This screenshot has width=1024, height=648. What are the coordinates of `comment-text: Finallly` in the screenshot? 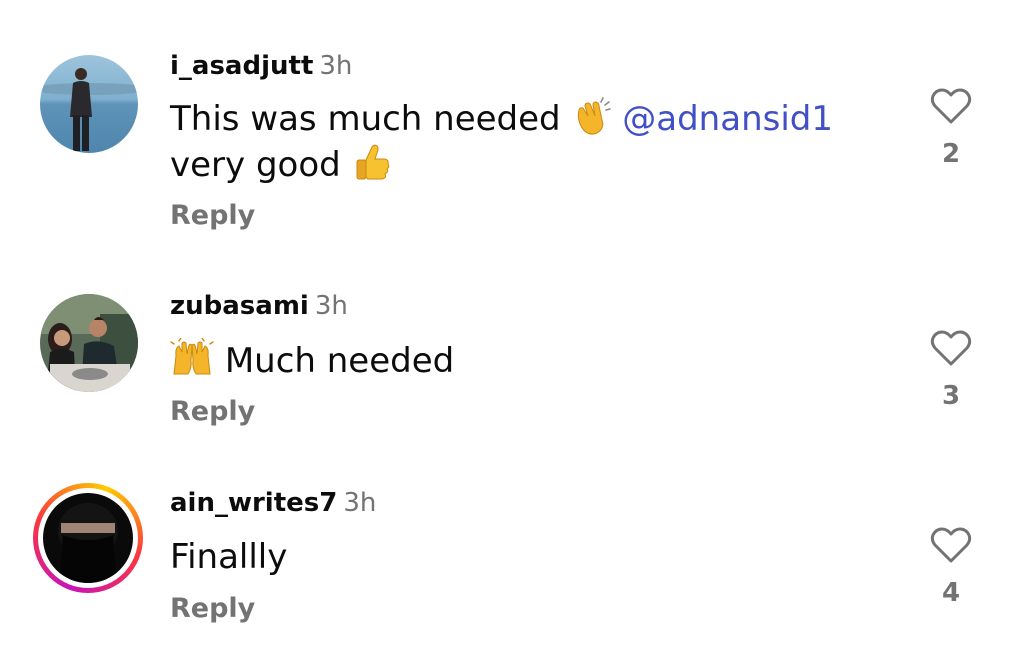 It's located at (228, 557).